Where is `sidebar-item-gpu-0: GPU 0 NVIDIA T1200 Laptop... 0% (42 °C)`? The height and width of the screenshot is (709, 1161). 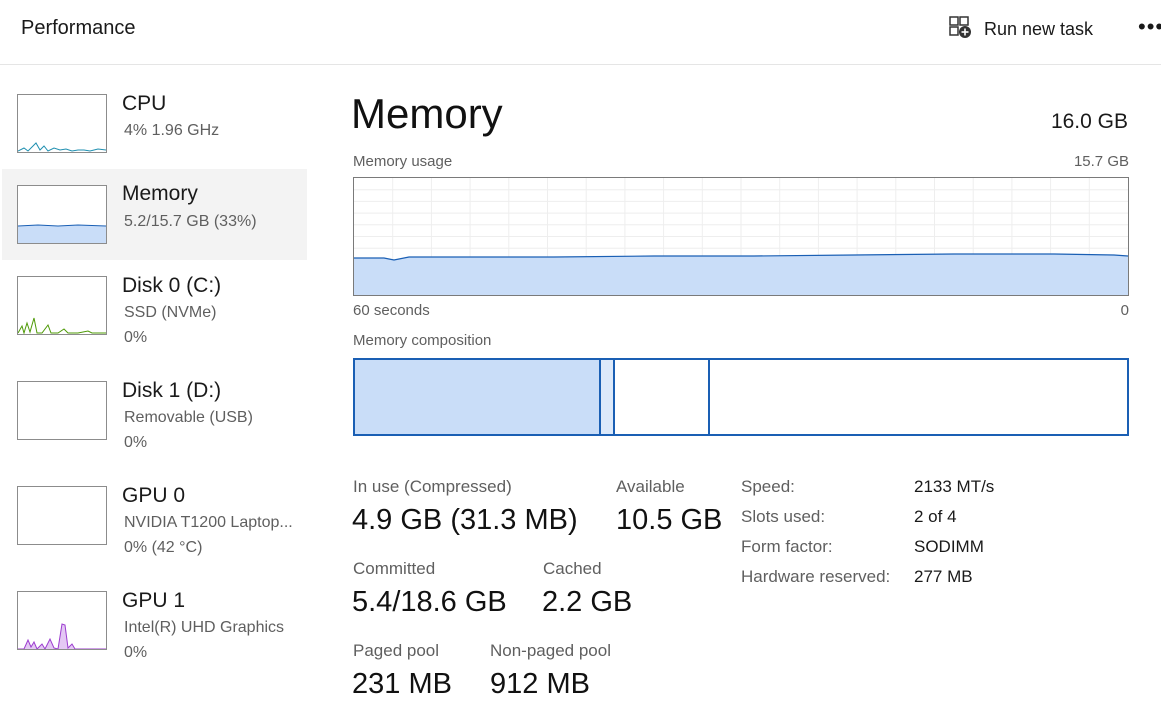
sidebar-item-gpu-0: GPU 0 NVIDIA T1200 Laptop... 0% (42 °C) is located at coordinates (154, 516).